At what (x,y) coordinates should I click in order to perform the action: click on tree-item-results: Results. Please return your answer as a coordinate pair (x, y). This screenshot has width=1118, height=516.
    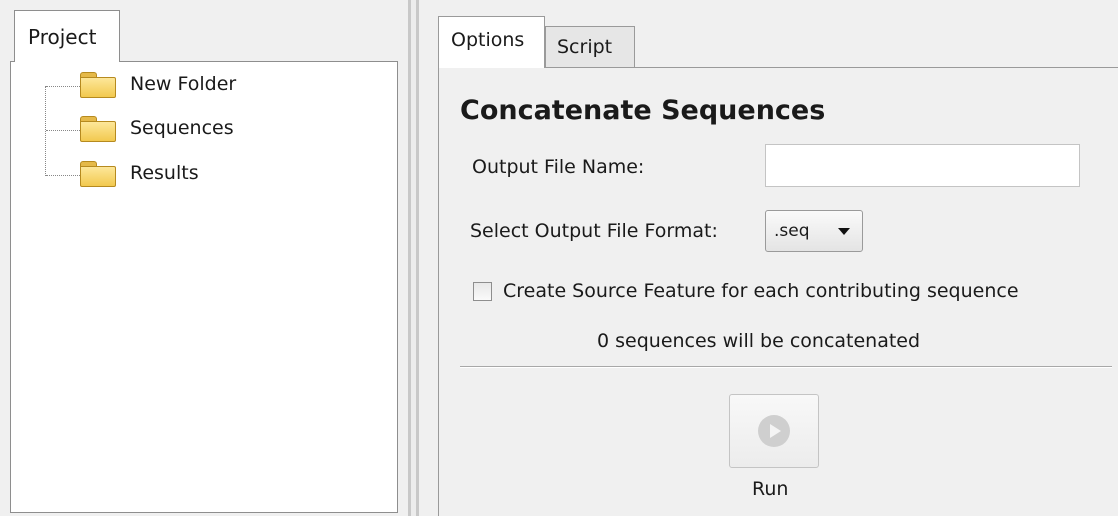
    Looking at the image, I should click on (164, 173).